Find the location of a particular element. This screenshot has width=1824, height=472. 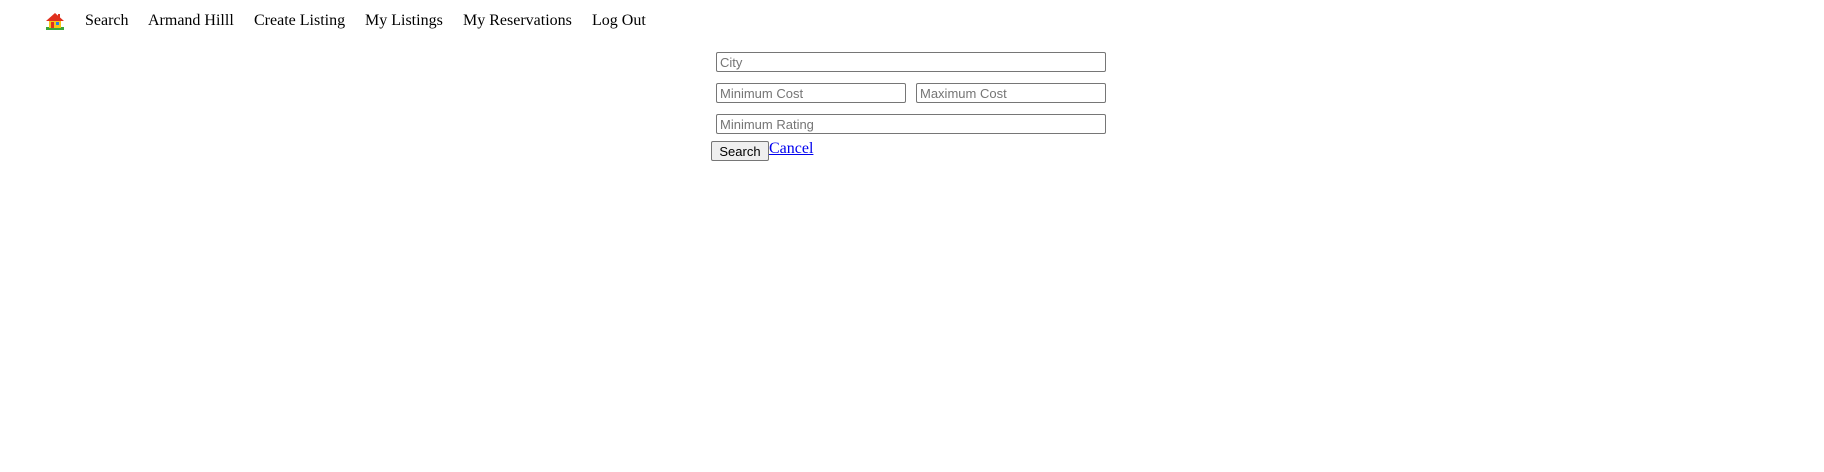

nav-my-listings-link: My Listings is located at coordinates (404, 21).